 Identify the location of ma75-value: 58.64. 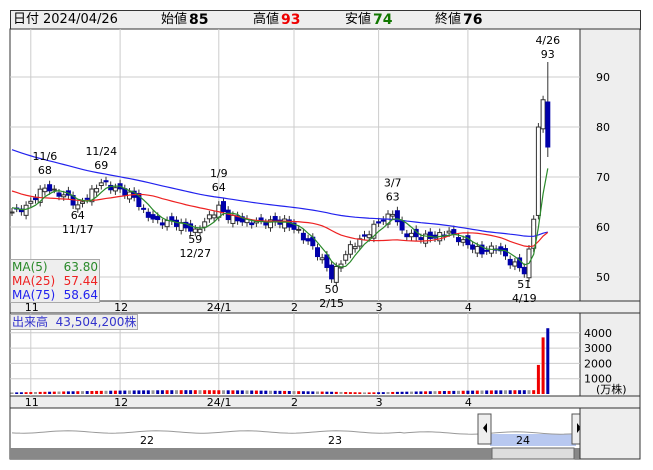
(80, 295).